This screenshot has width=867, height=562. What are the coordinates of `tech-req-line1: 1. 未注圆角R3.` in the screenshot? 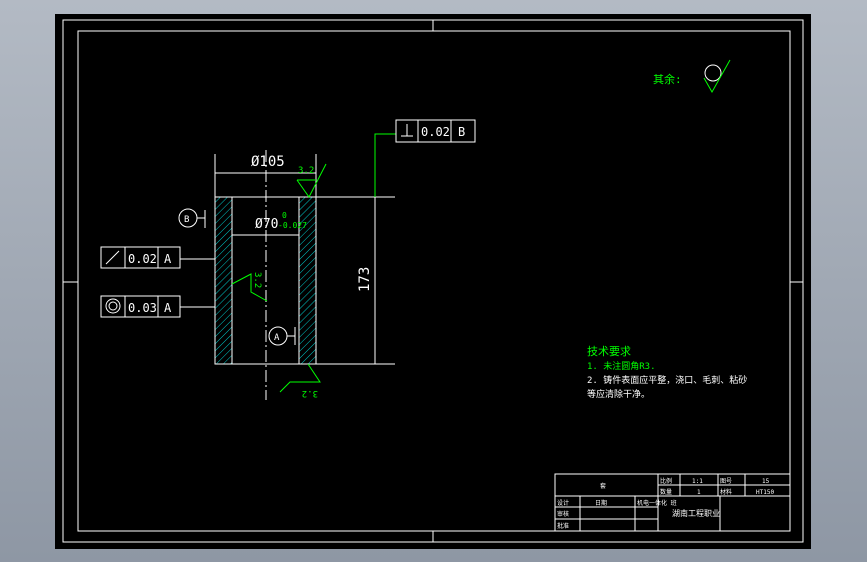 It's located at (621, 366).